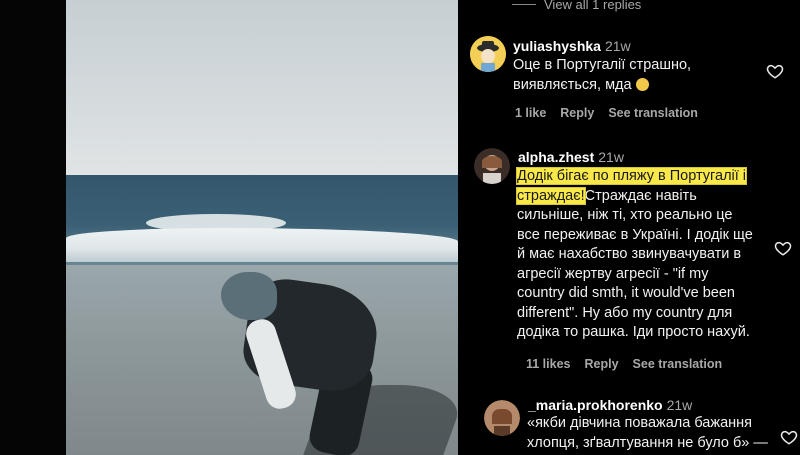  Describe the element at coordinates (647, 442) in the screenshot. I see `comment-line: хлопця, зґвалтування не було б» —` at that location.